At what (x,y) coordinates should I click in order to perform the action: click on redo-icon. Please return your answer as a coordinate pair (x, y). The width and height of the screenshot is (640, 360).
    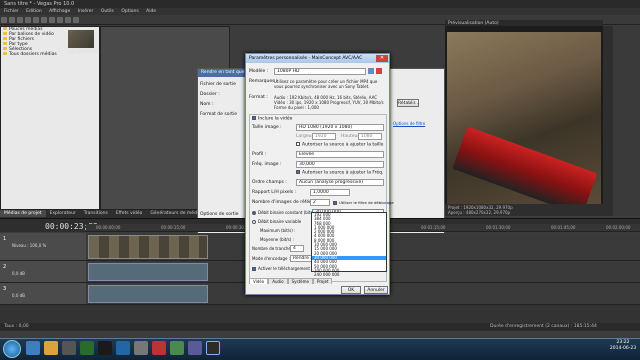
    Looking at the image, I should click on (76, 20).